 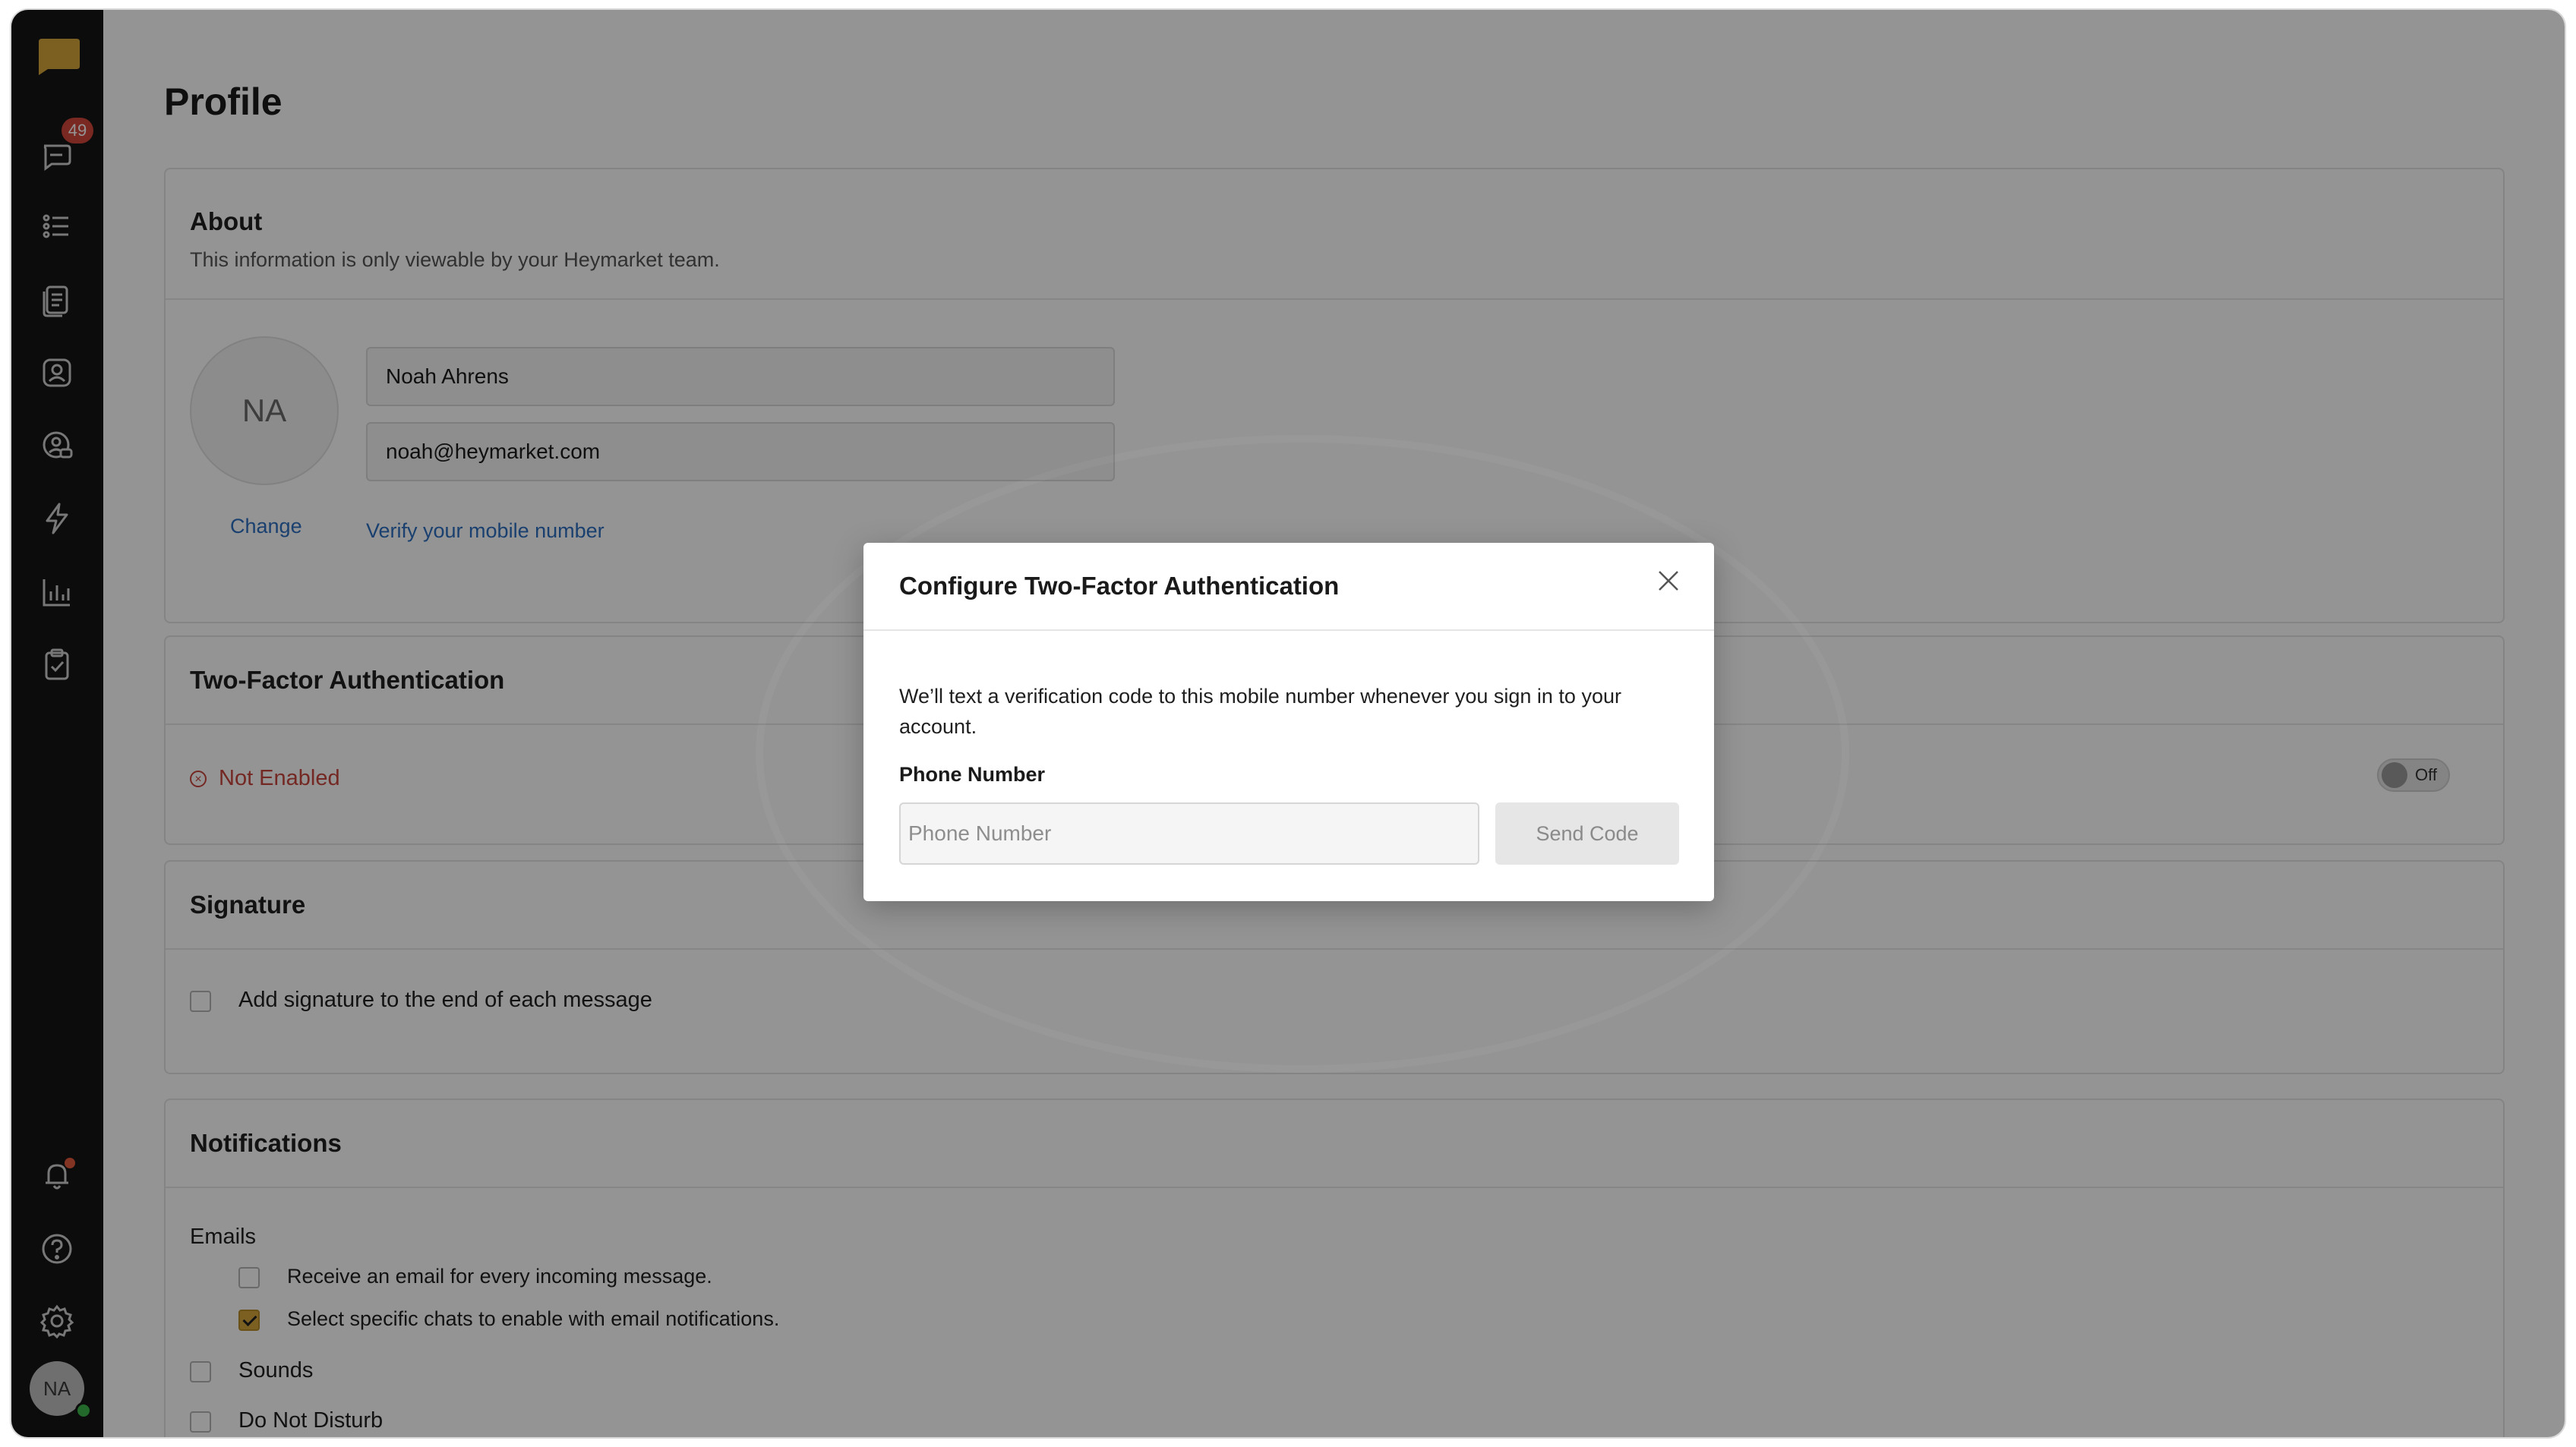 I want to click on close-icon, so click(x=1668, y=581).